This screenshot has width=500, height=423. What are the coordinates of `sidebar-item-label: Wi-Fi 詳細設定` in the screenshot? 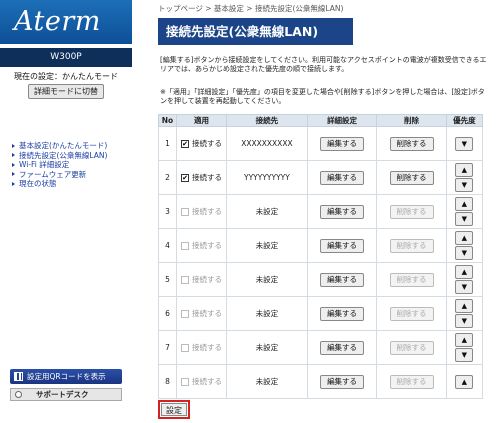 It's located at (44, 164).